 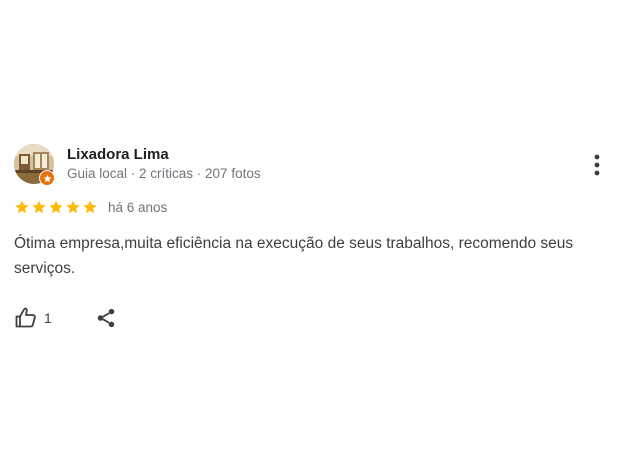 I want to click on more-options-button, so click(x=597, y=165).